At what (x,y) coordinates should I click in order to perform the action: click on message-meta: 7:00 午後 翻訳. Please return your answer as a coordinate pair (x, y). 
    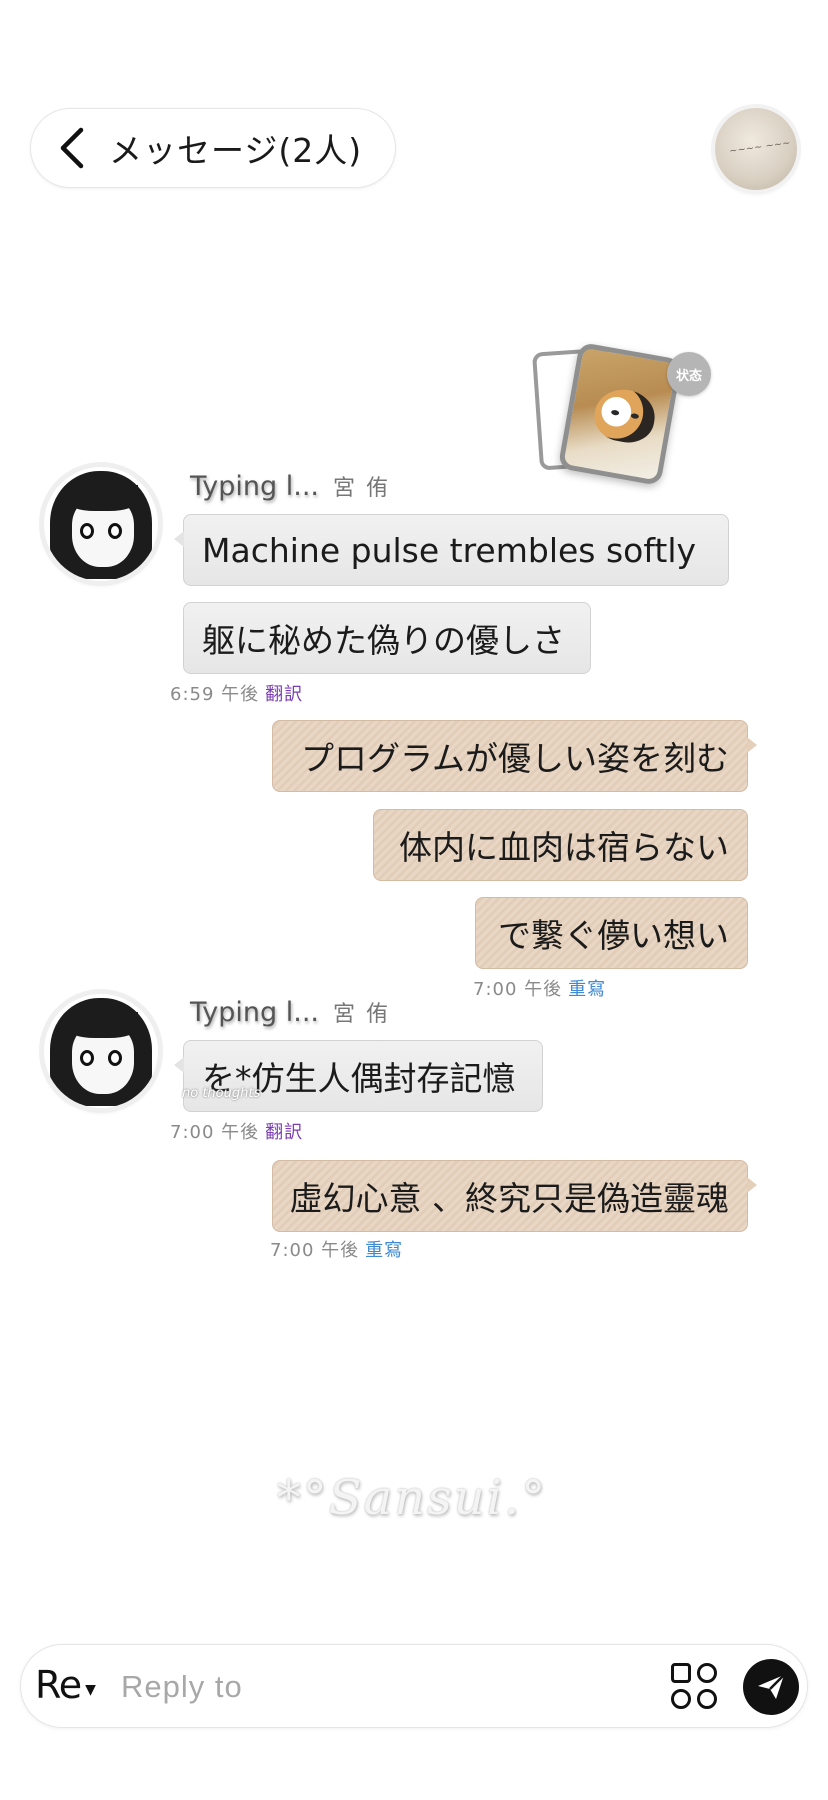
    Looking at the image, I should click on (236, 1131).